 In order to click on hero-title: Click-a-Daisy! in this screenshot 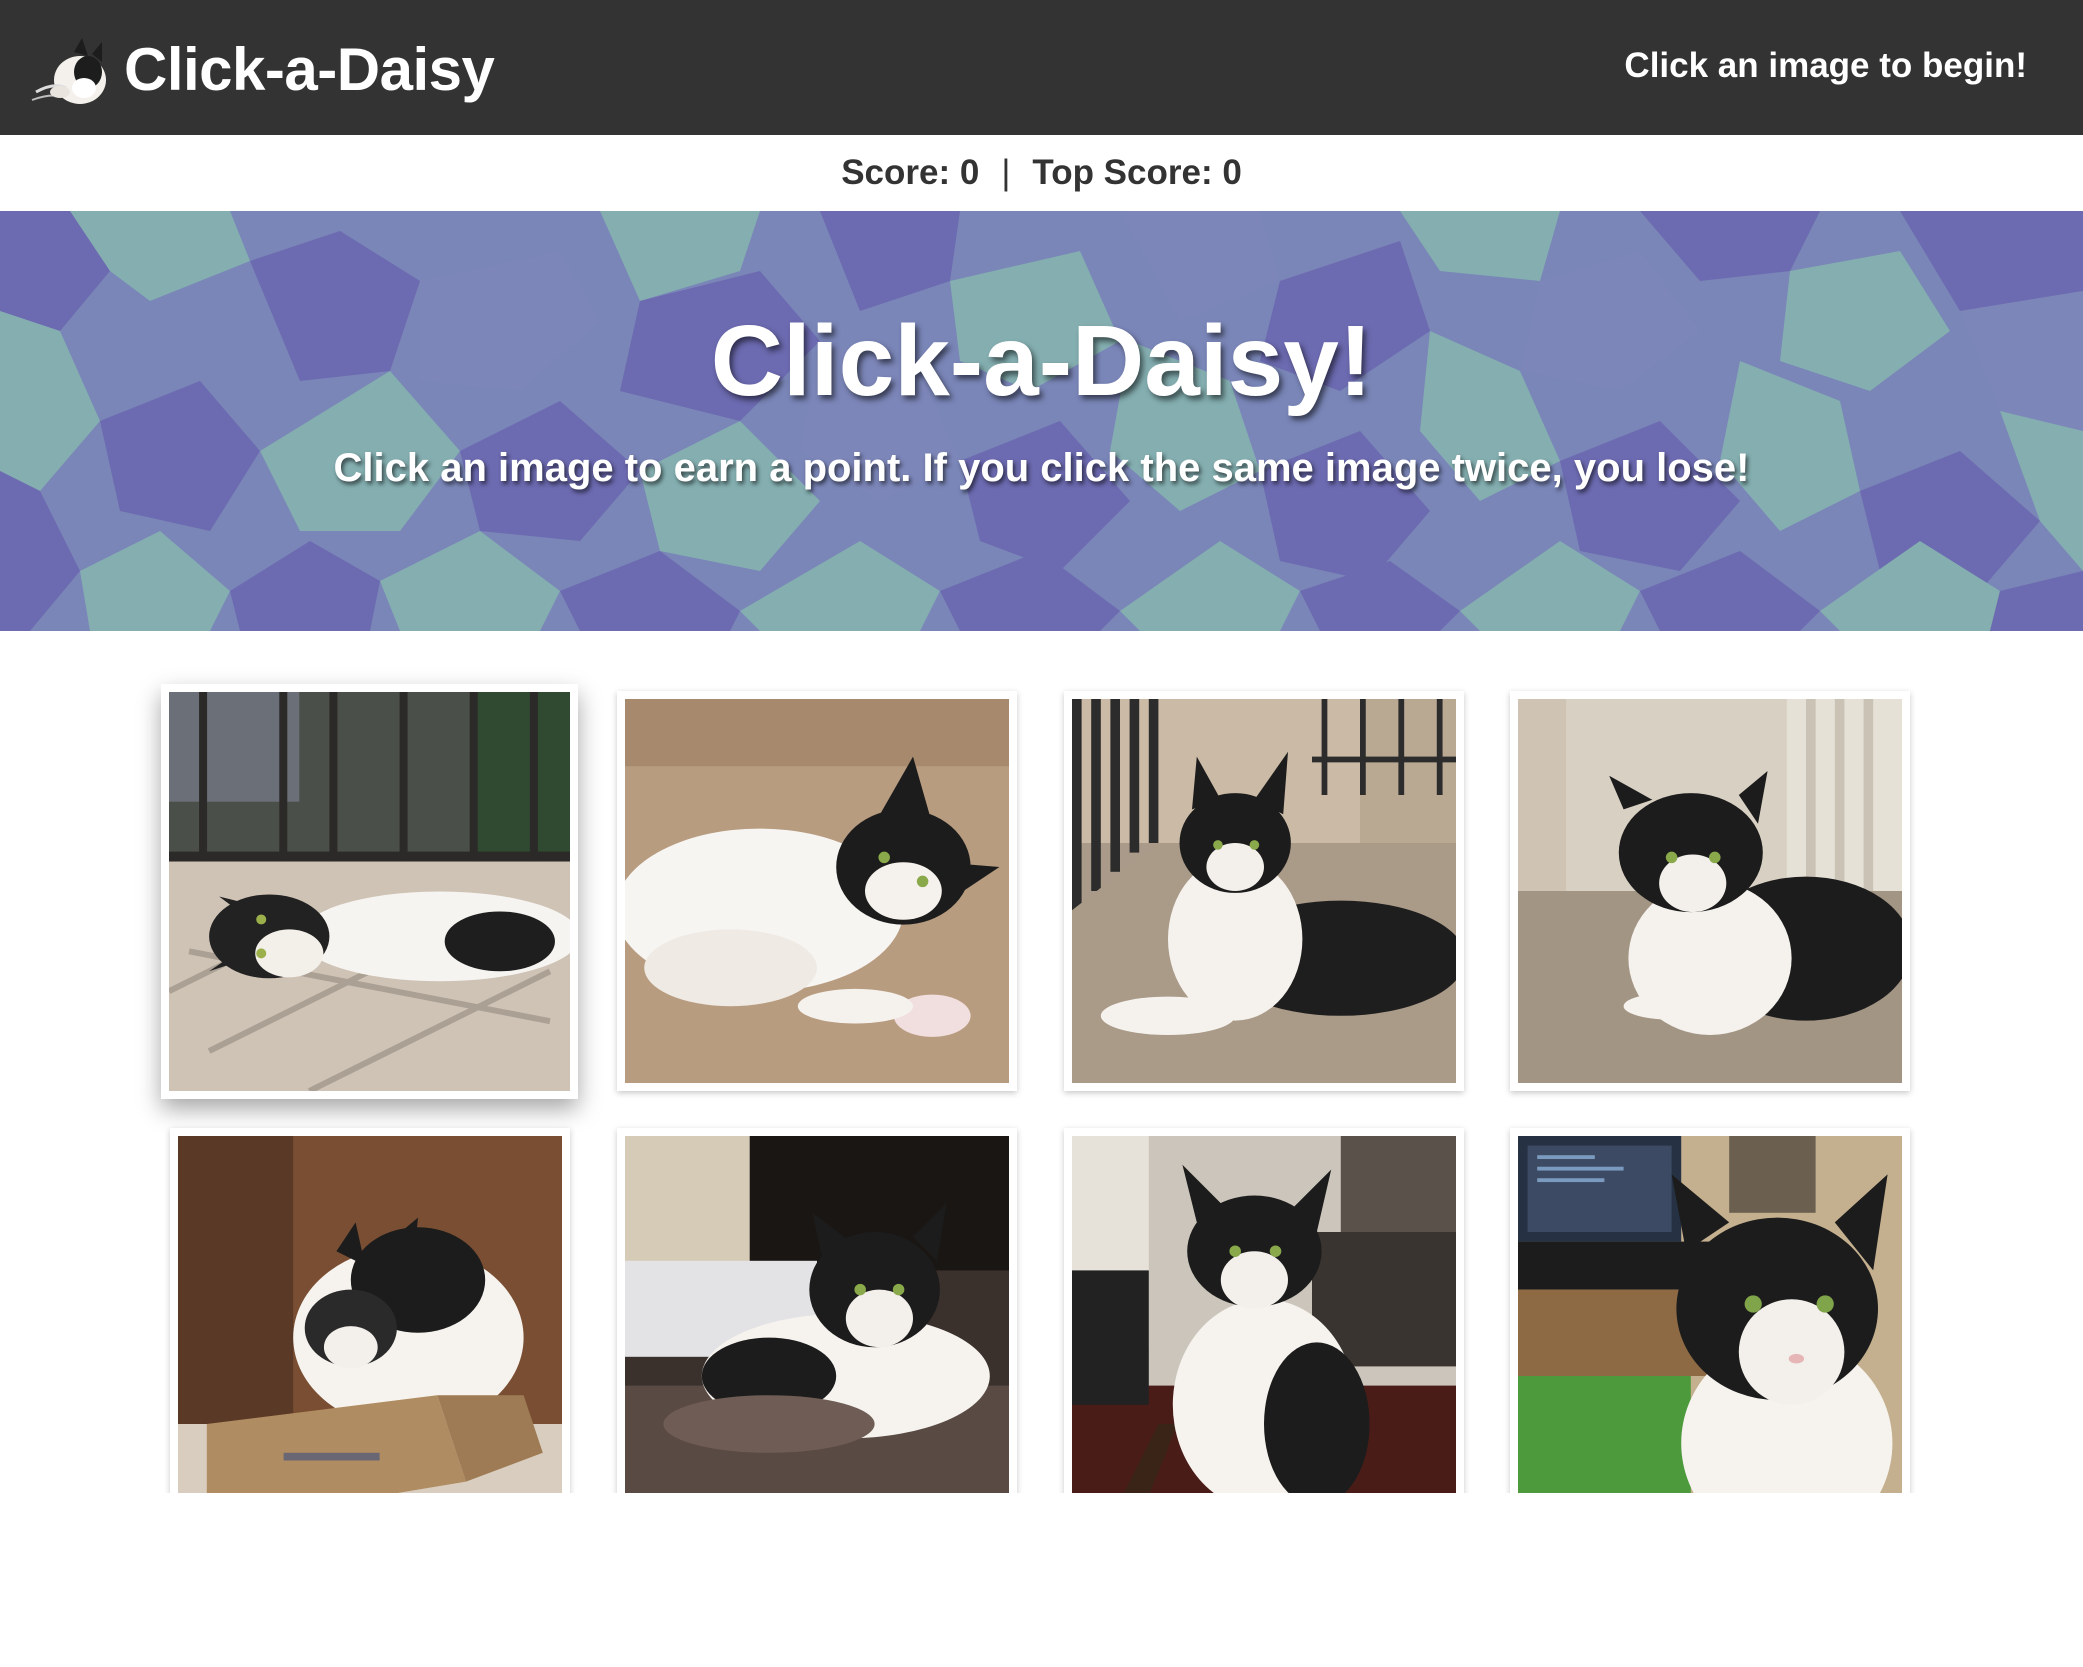, I will do `click(1041, 361)`.